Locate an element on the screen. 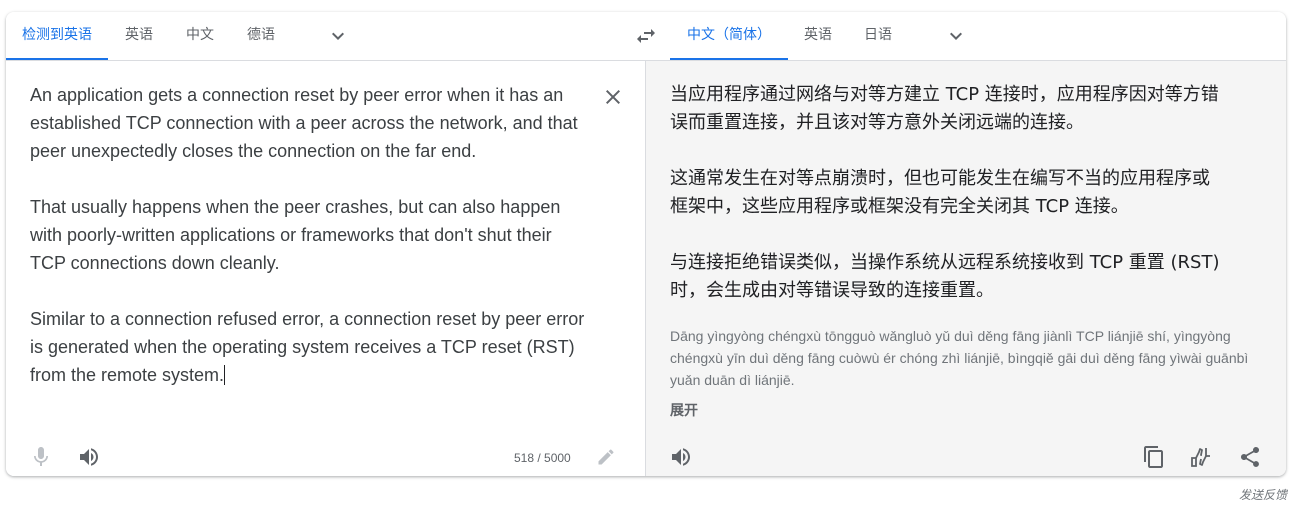 Image resolution: width=1301 pixels, height=509 pixels. tab-detect-language: 检测到英语 is located at coordinates (57, 36).